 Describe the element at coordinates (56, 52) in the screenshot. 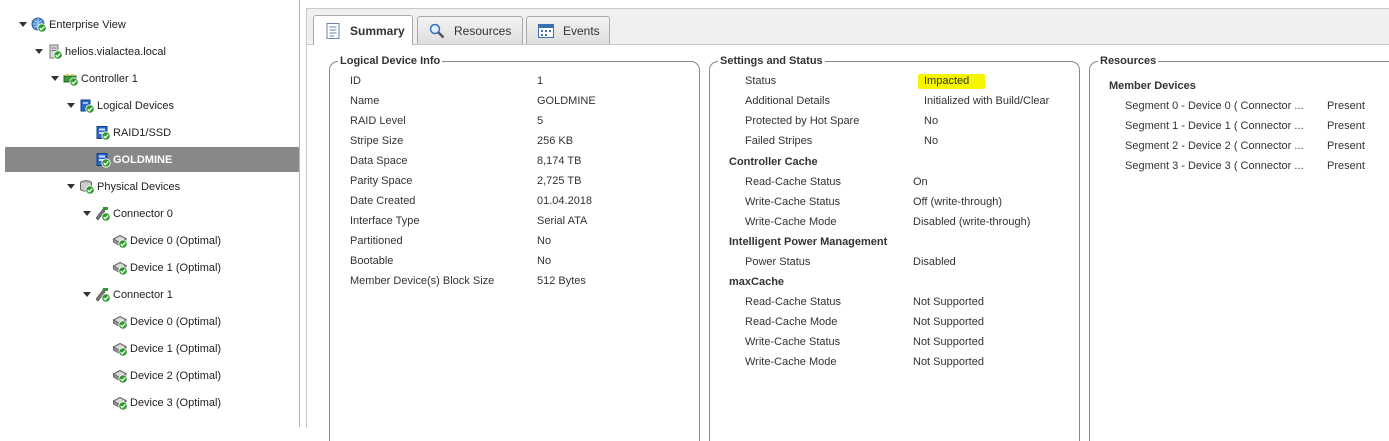

I see `server-icon` at that location.